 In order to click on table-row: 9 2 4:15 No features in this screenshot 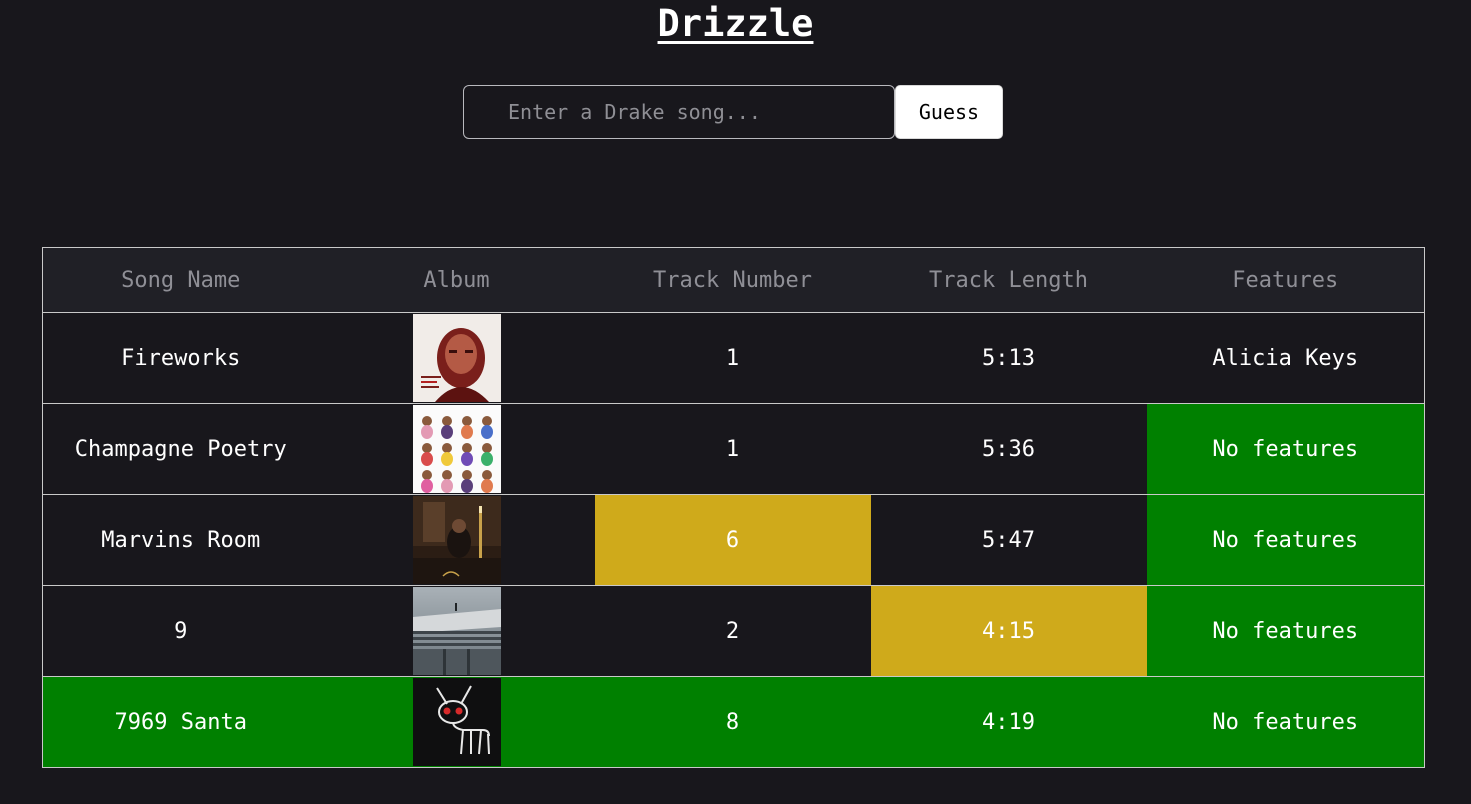, I will do `click(733, 631)`.